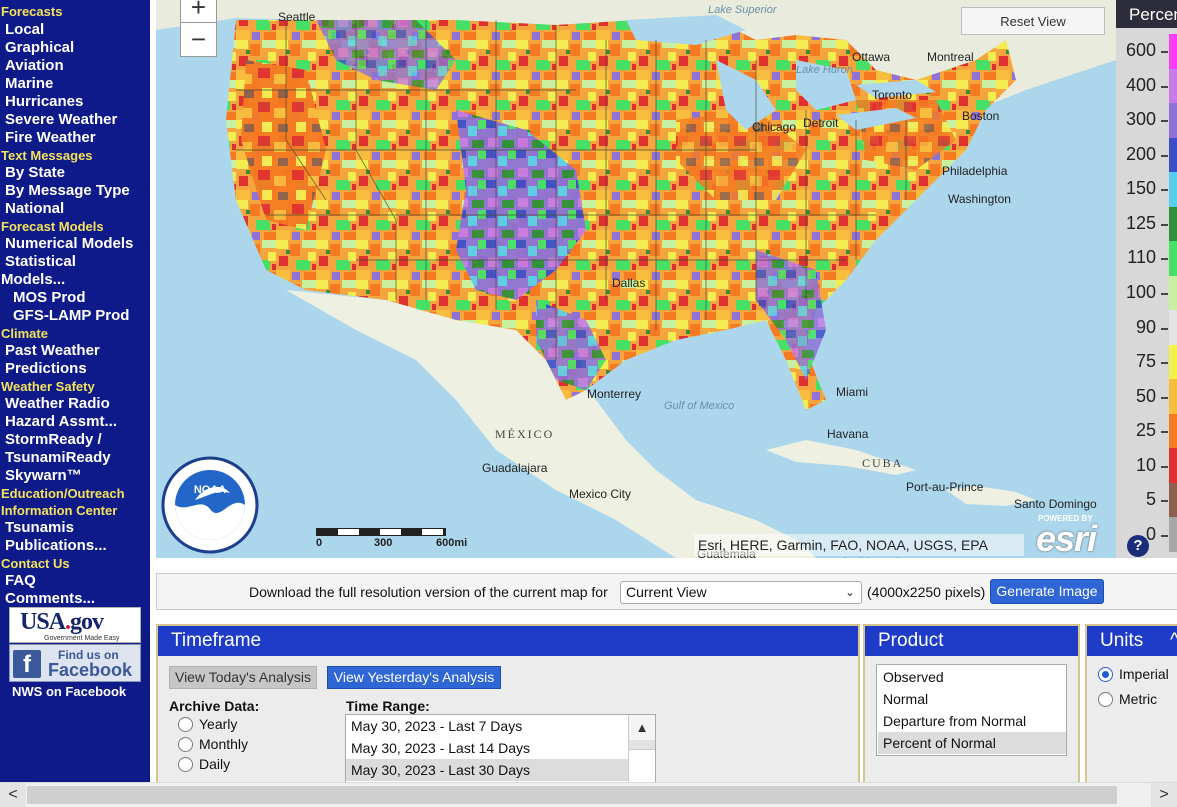 The width and height of the screenshot is (1177, 807). I want to click on scale-tick-600: 600mi, so click(452, 543).